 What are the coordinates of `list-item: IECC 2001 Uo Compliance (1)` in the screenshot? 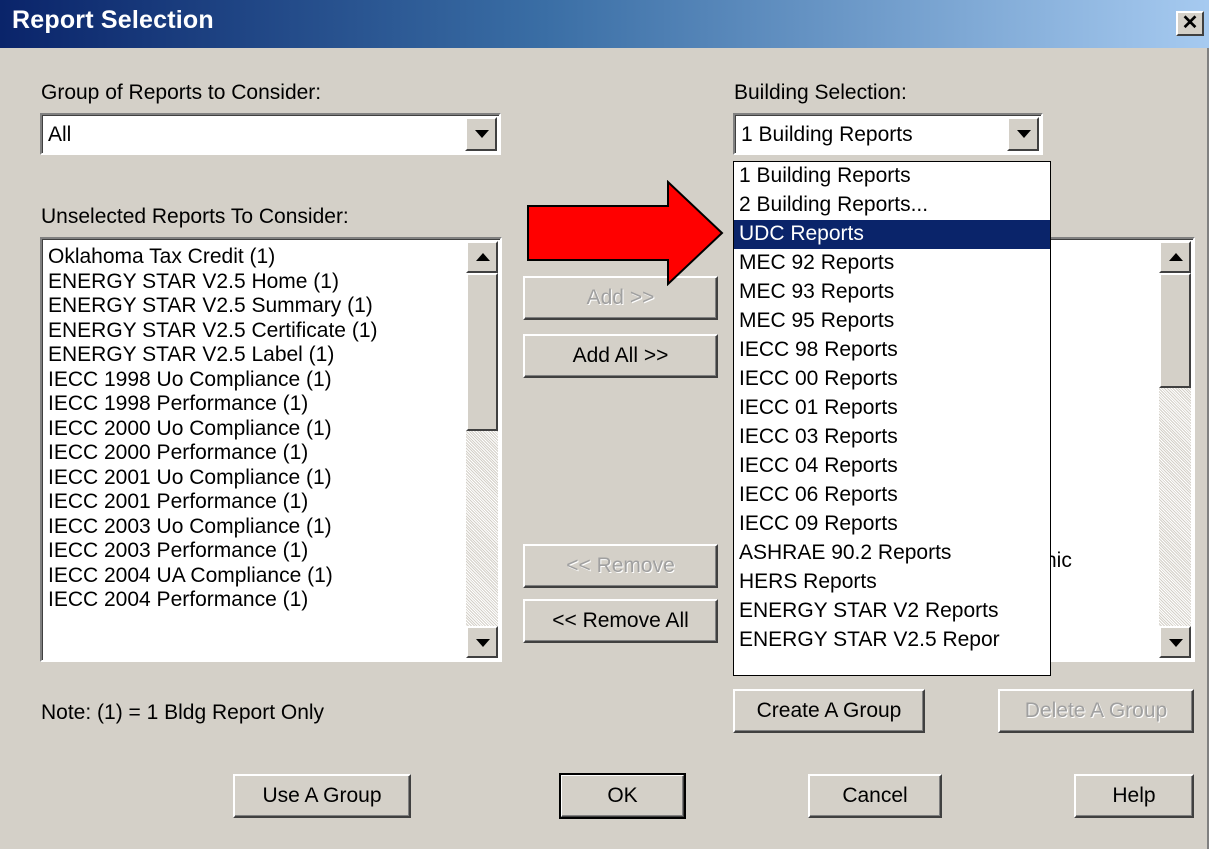 It's located at (250, 478).